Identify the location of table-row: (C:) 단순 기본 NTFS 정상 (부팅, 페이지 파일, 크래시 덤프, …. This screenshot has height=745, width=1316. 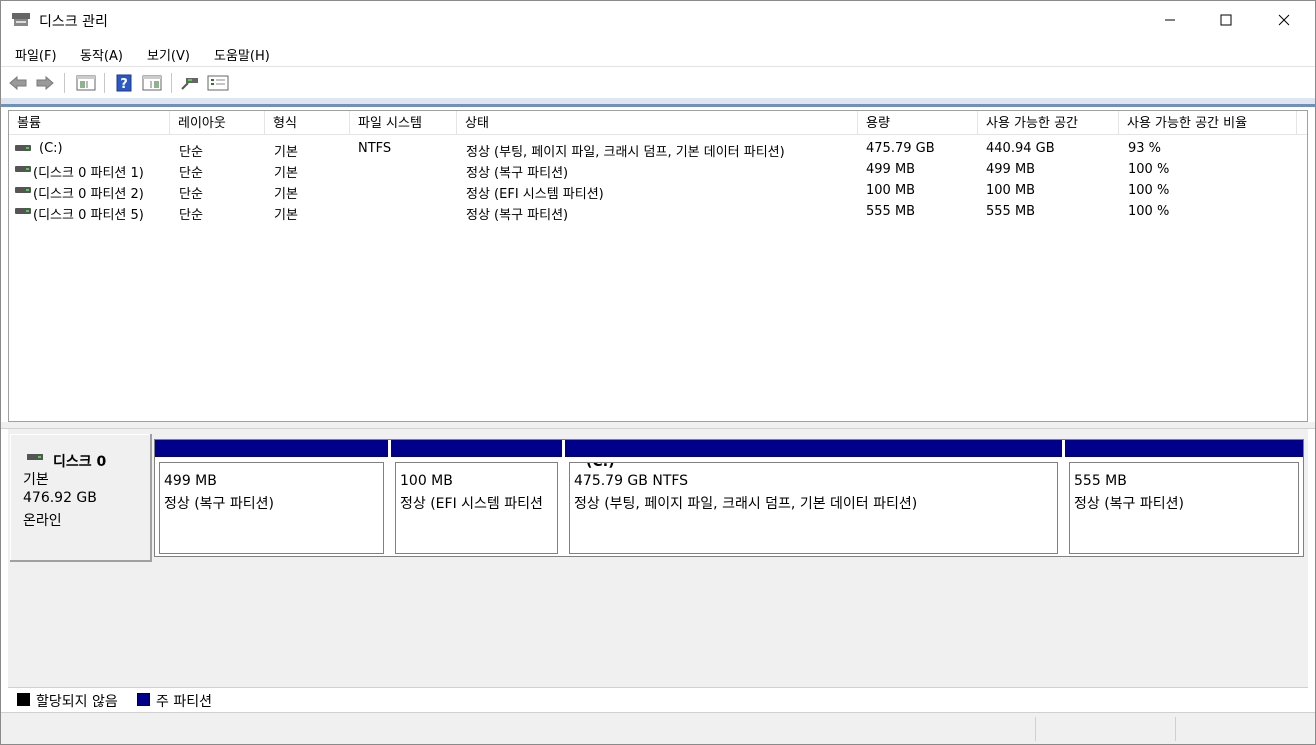
(658, 149).